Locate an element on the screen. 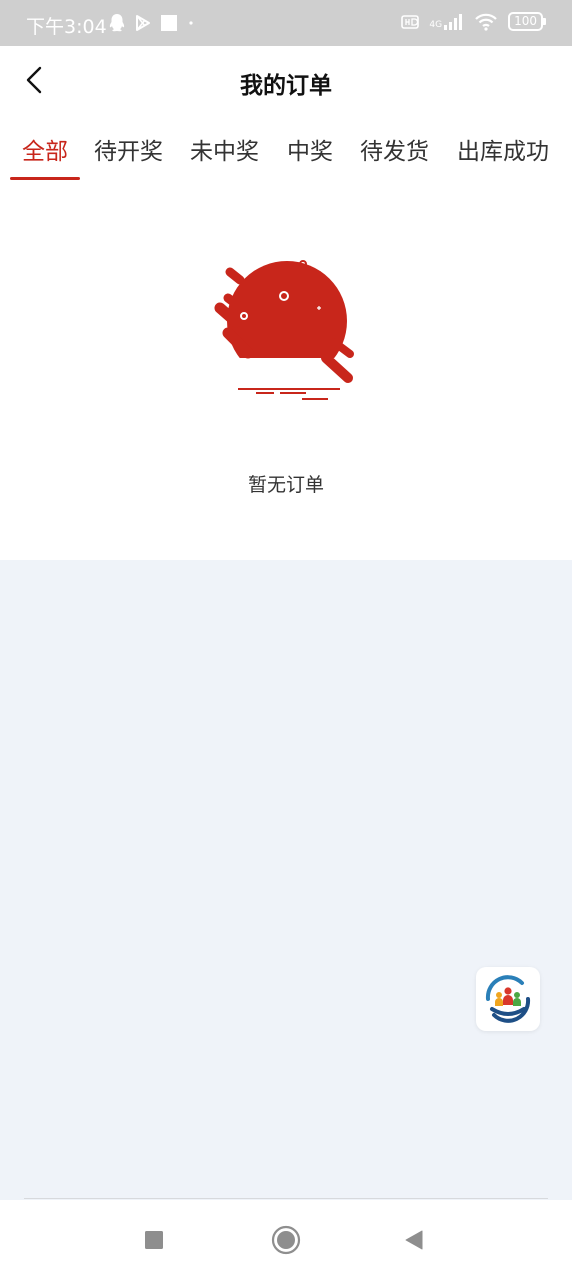 This screenshot has width=572, height=1276. play-store-icon is located at coordinates (143, 23).